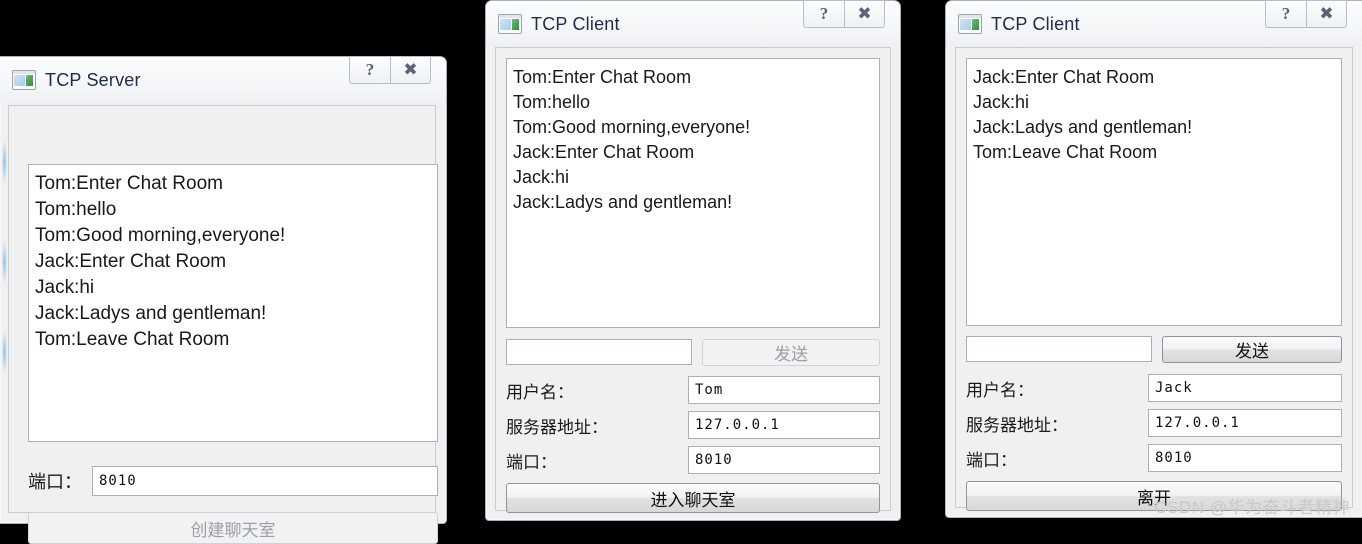 This screenshot has height=544, width=1362. I want to click on username-row: 用户名： Jack, so click(1154, 388).